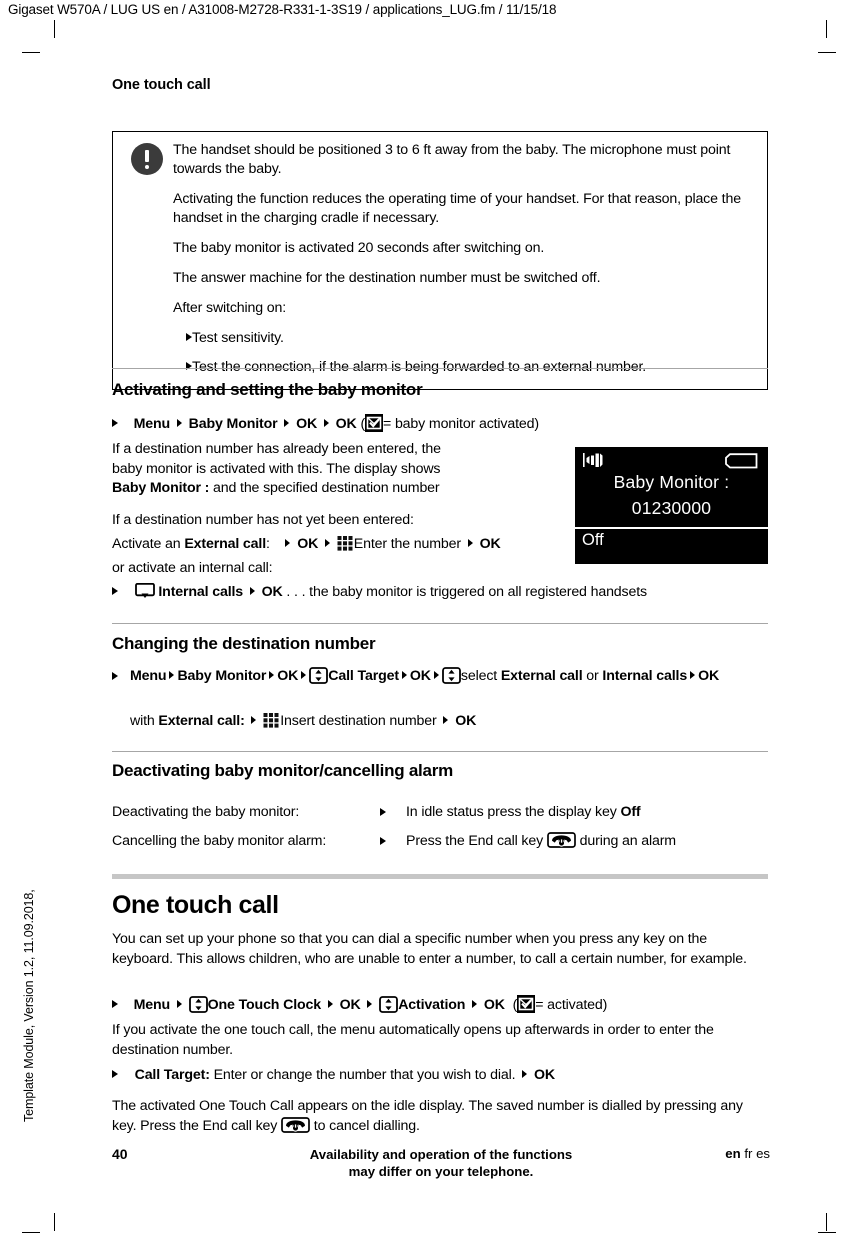 Image resolution: width=856 pixels, height=1233 pixels. Describe the element at coordinates (596, 463) in the screenshot. I see `signal-strength-icon` at that location.